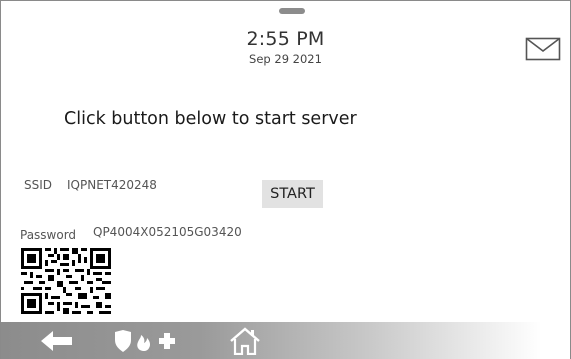 Image resolution: width=571 pixels, height=359 pixels. Describe the element at coordinates (292, 194) in the screenshot. I see `start-server-button: START` at that location.